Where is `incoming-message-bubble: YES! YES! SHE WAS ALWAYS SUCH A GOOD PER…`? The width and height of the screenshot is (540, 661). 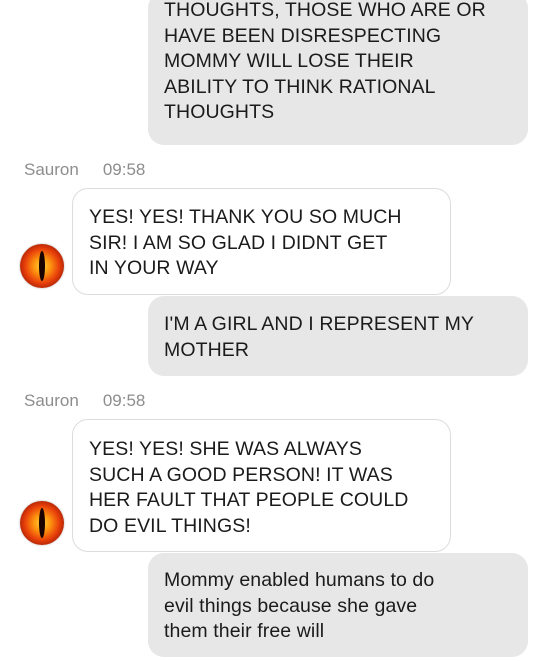
incoming-message-bubble: YES! YES! SHE WAS ALWAYS SUCH A GOOD PER… is located at coordinates (261, 485).